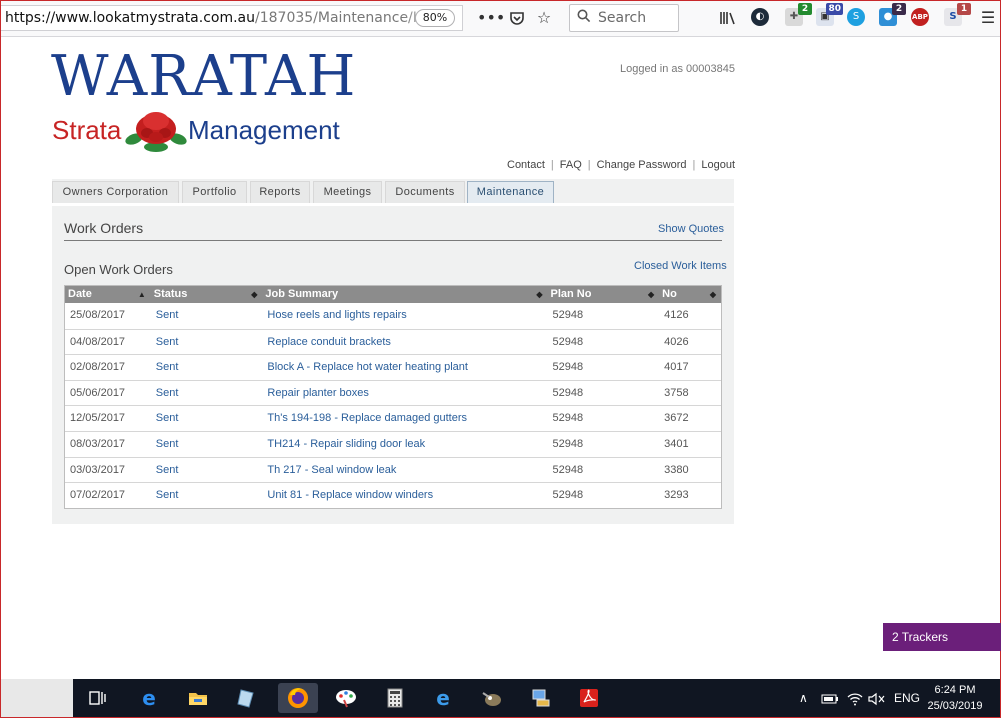  What do you see at coordinates (298, 698) in the screenshot?
I see `firefox-icon` at bounding box center [298, 698].